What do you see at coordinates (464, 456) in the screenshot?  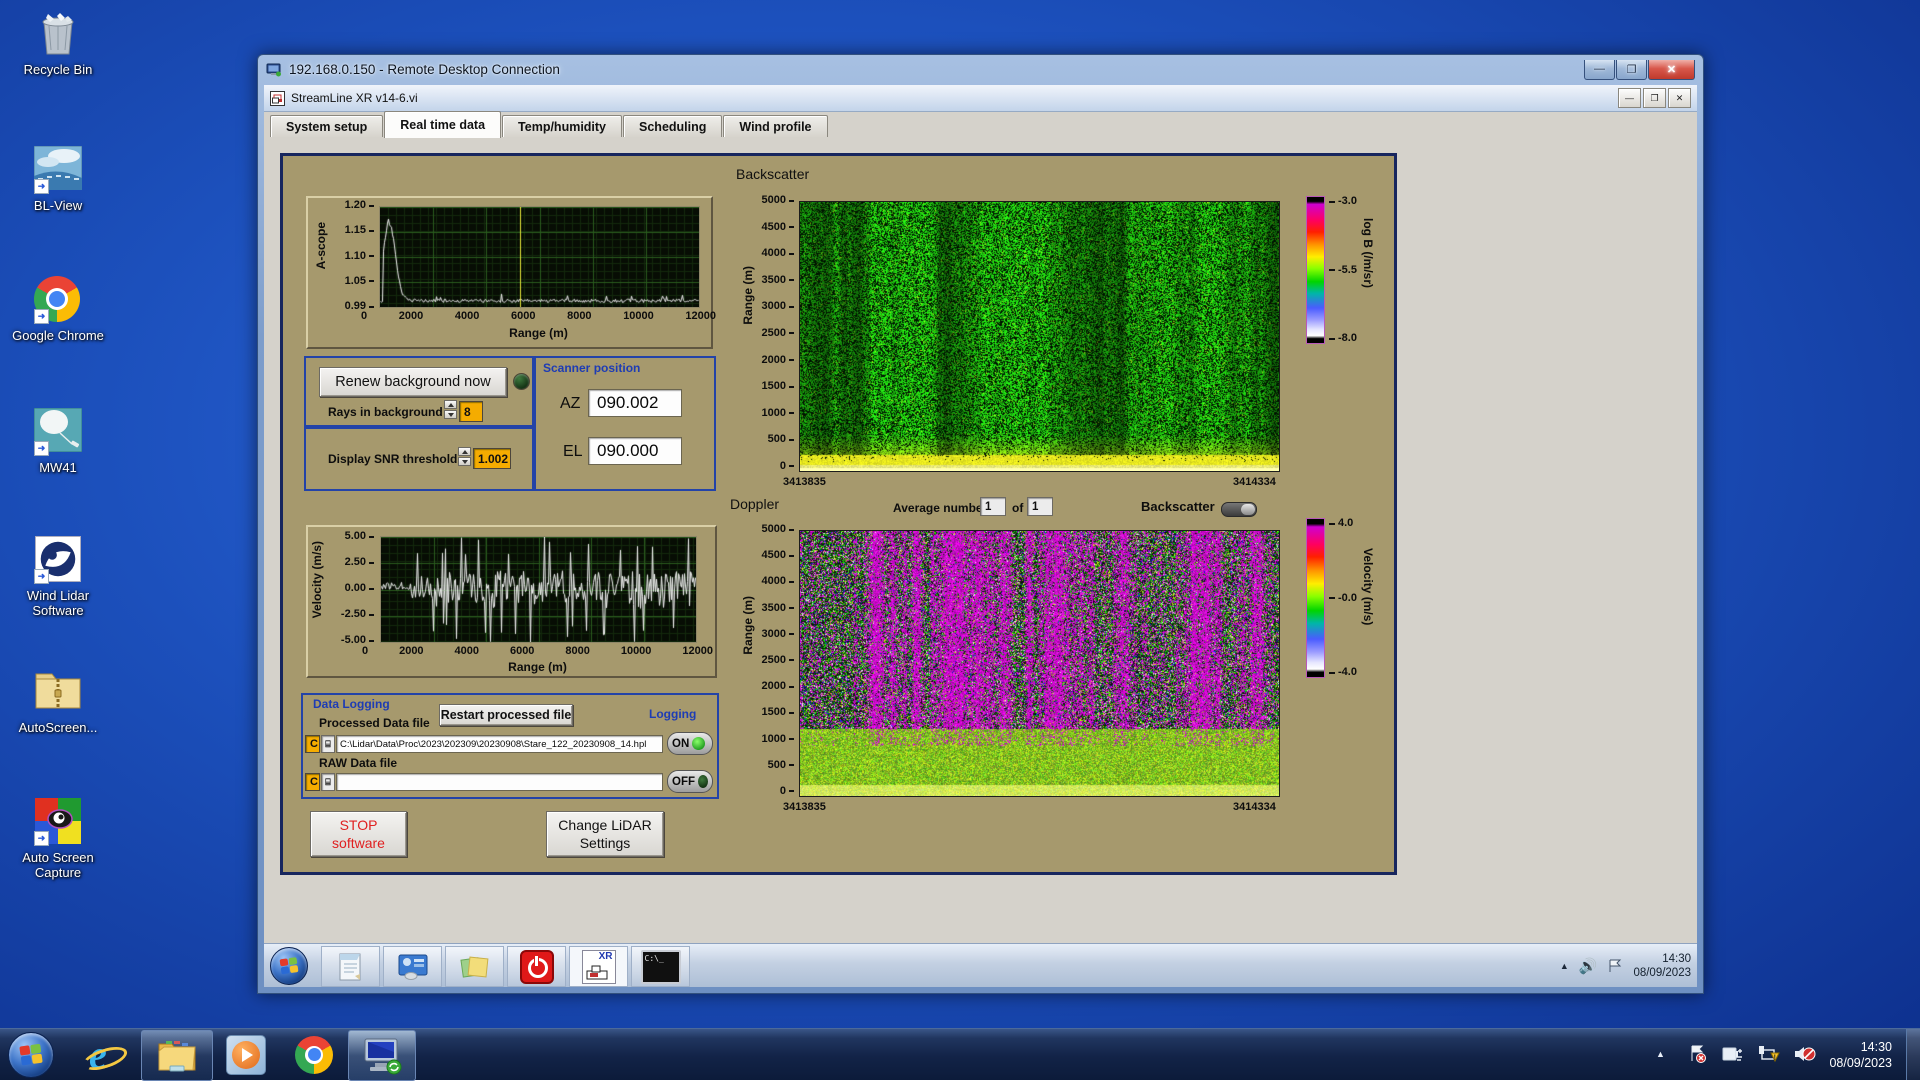 I see `snr-spinner` at bounding box center [464, 456].